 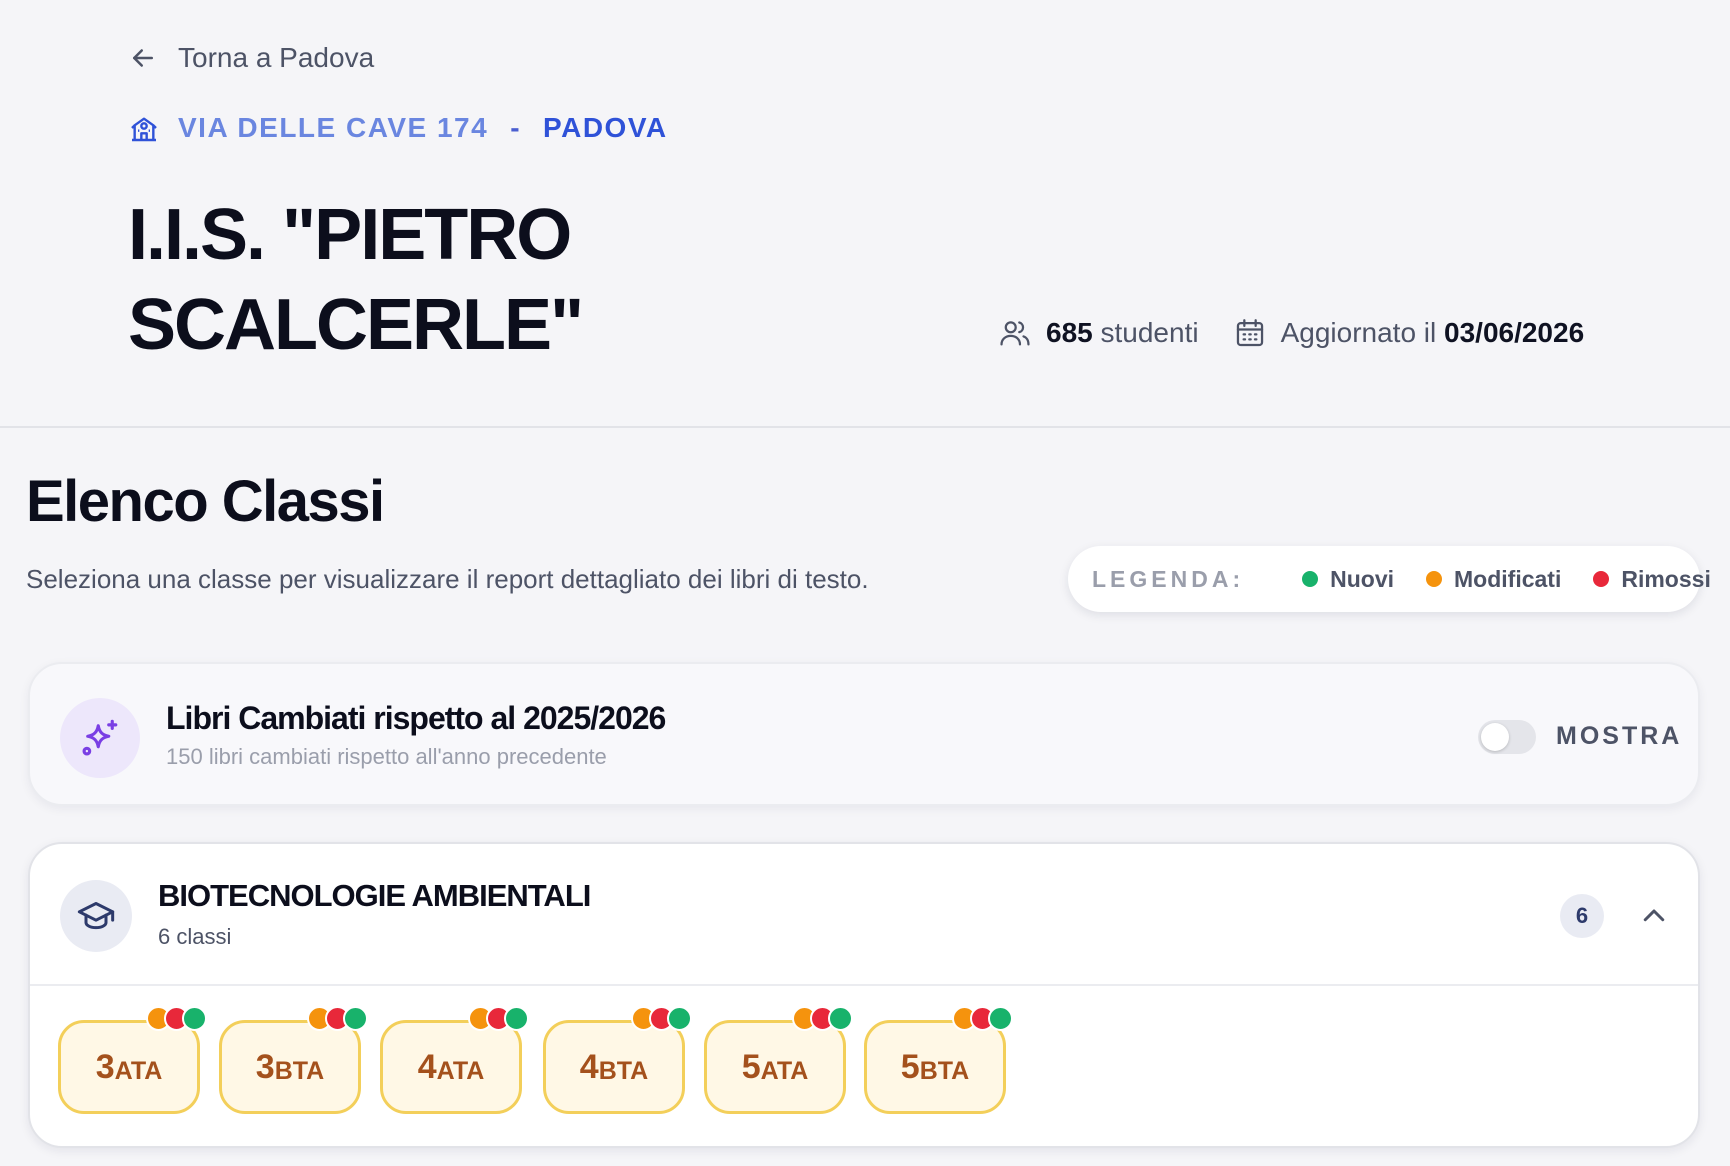 I want to click on class-chip-4ata: 4 ATA, so click(x=454, y=1060).